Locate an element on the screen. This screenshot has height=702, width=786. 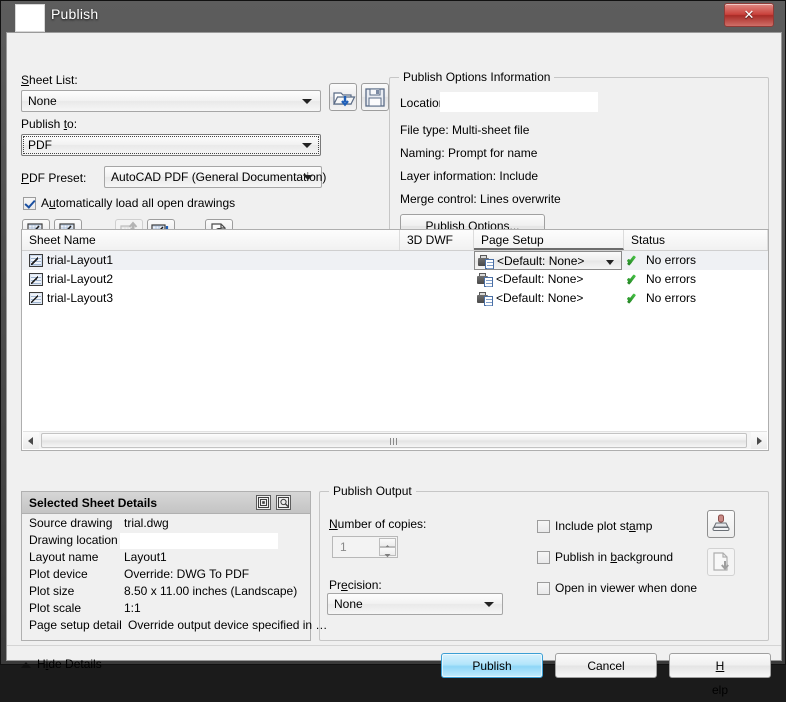
detail-value: Override: DWG To PDF is located at coordinates (187, 574).